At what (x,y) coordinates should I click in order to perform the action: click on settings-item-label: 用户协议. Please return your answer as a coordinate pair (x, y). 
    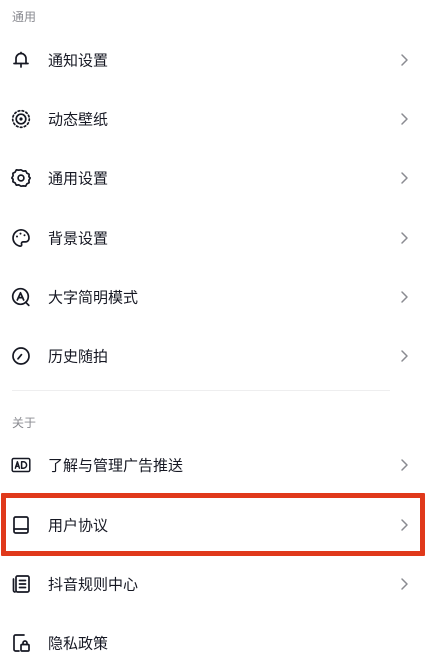
    Looking at the image, I should click on (78, 525).